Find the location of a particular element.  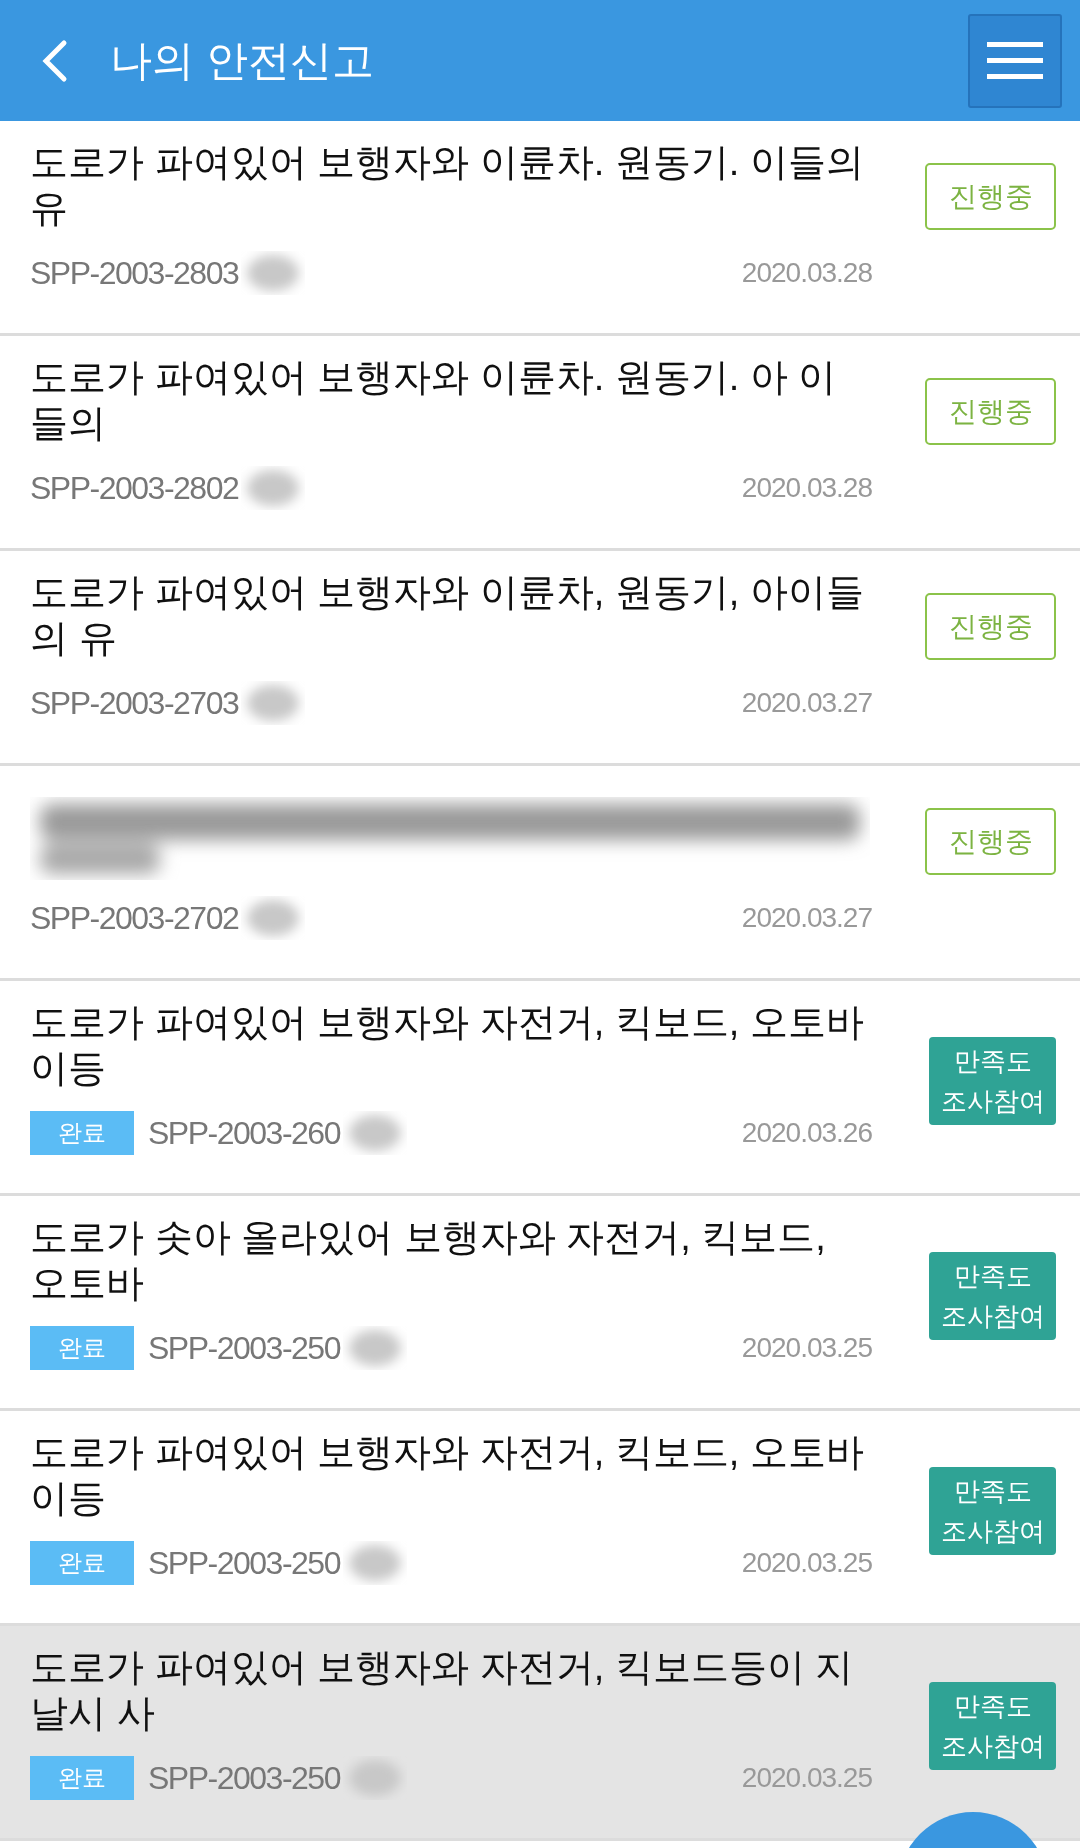

menu-icon is located at coordinates (1015, 60).